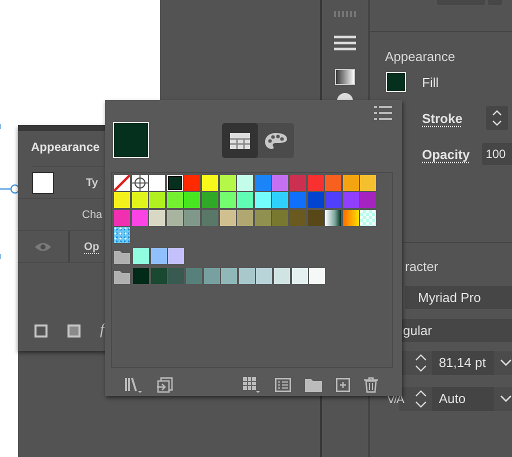  Describe the element at coordinates (457, 330) in the screenshot. I see `style-dropdown: gular` at that location.